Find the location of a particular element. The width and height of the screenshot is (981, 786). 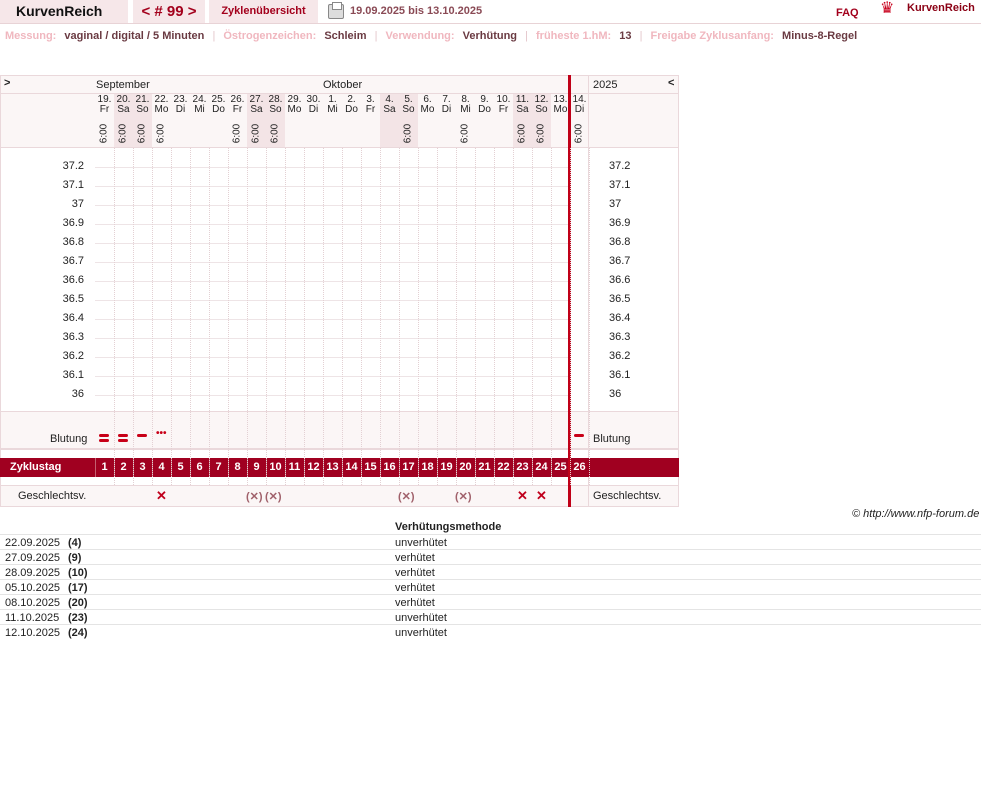

method-row: 22.09.2025 (4) unverhütet is located at coordinates (490, 541).